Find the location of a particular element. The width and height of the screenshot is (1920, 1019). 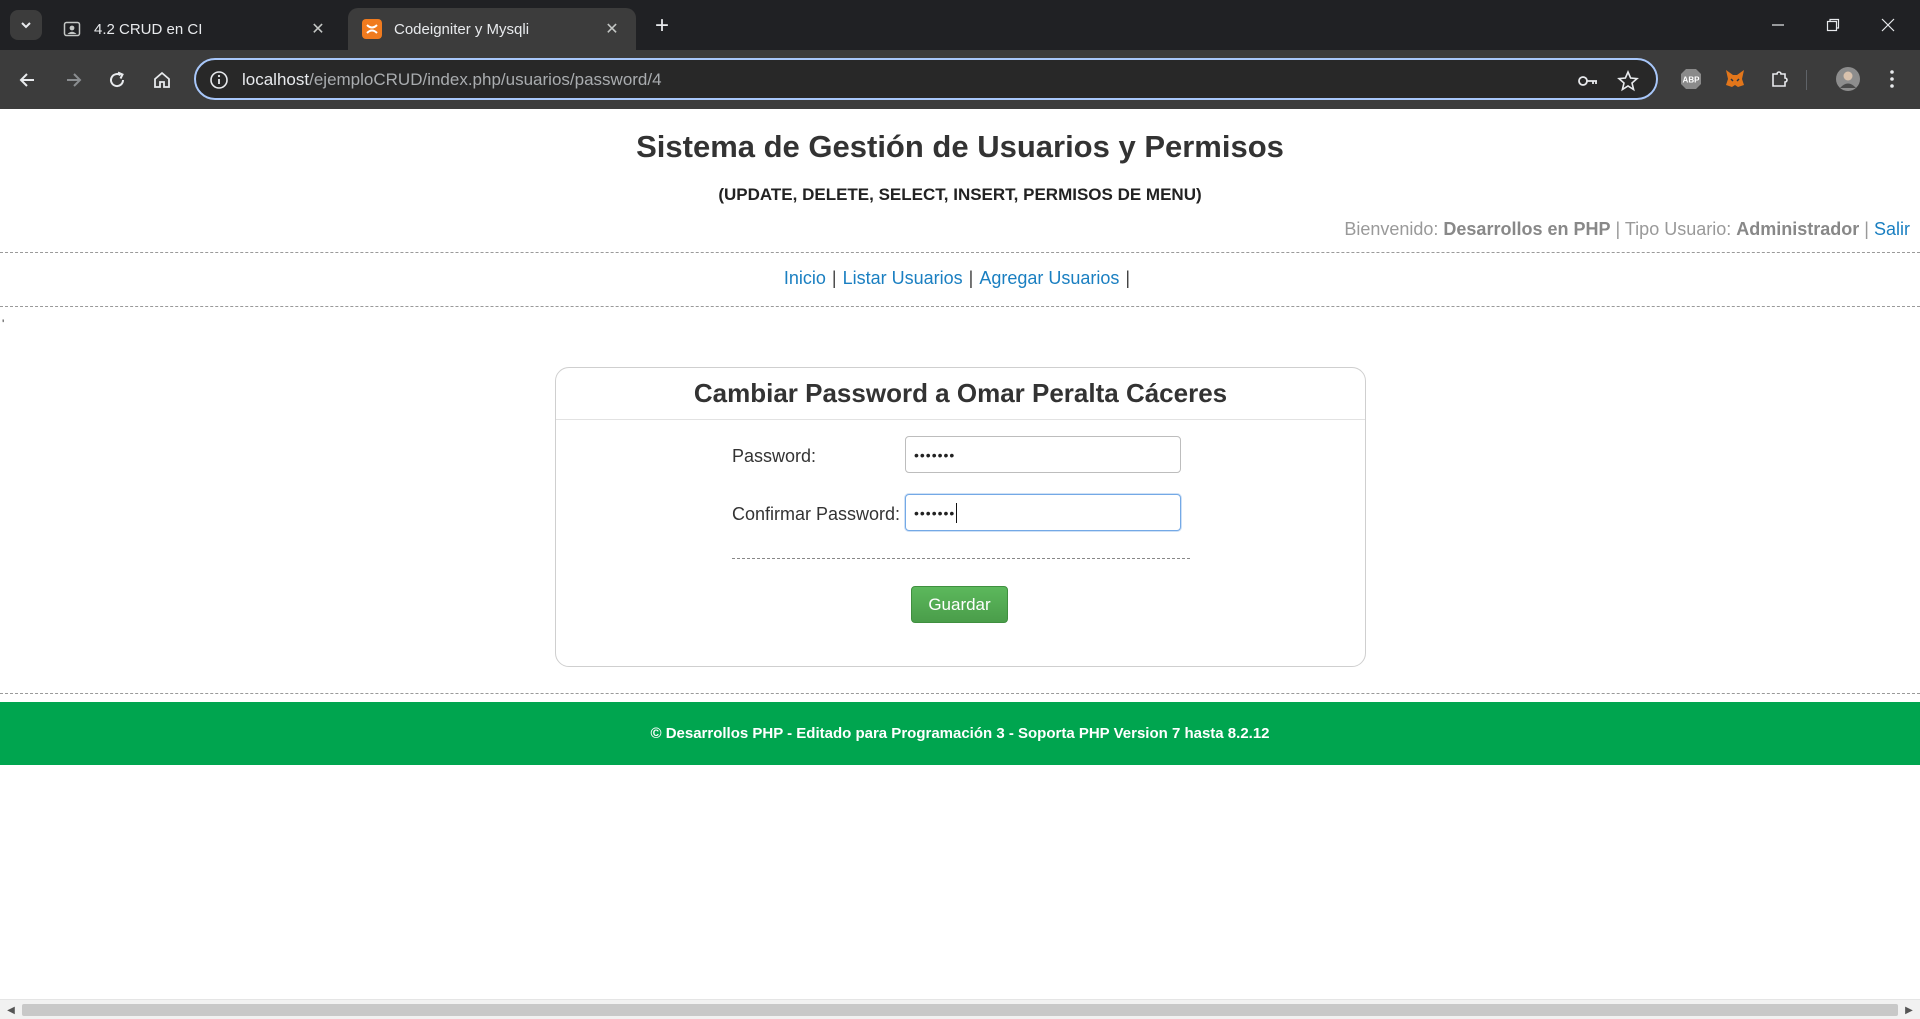

user-type: Administrador is located at coordinates (1798, 229).